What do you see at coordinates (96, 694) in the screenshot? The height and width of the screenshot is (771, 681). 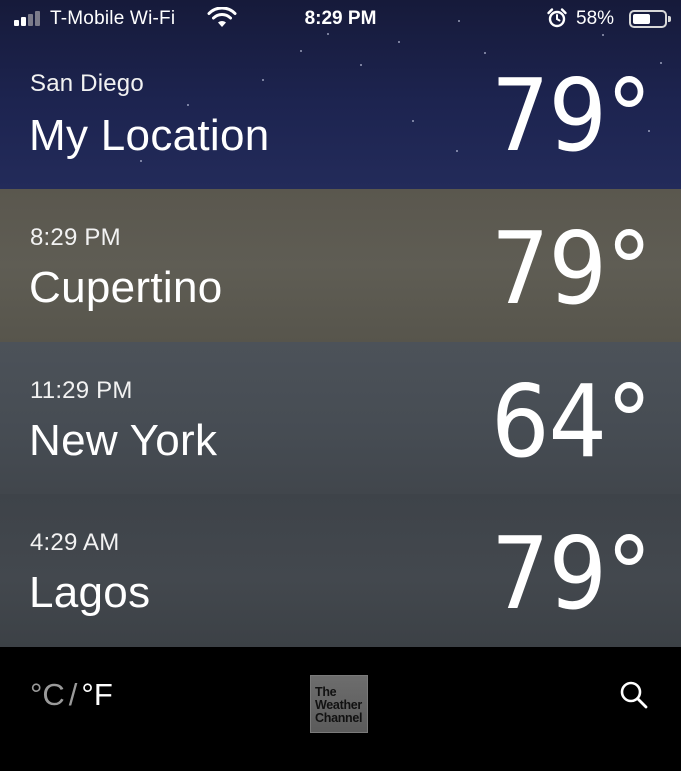 I see `fahrenheit-option: °F` at bounding box center [96, 694].